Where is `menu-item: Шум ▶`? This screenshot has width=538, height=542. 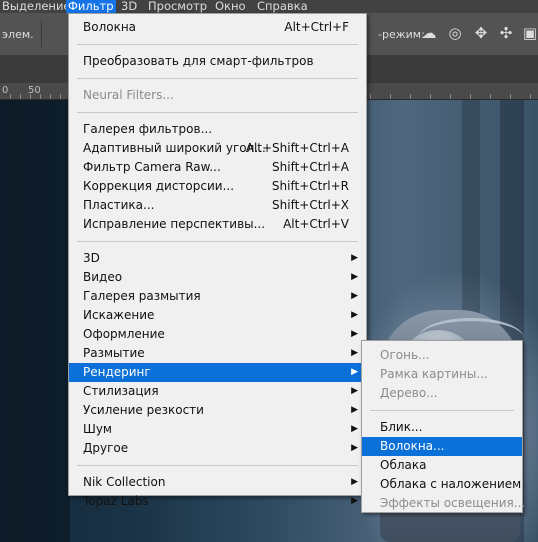 menu-item: Шум ▶ is located at coordinates (217, 429).